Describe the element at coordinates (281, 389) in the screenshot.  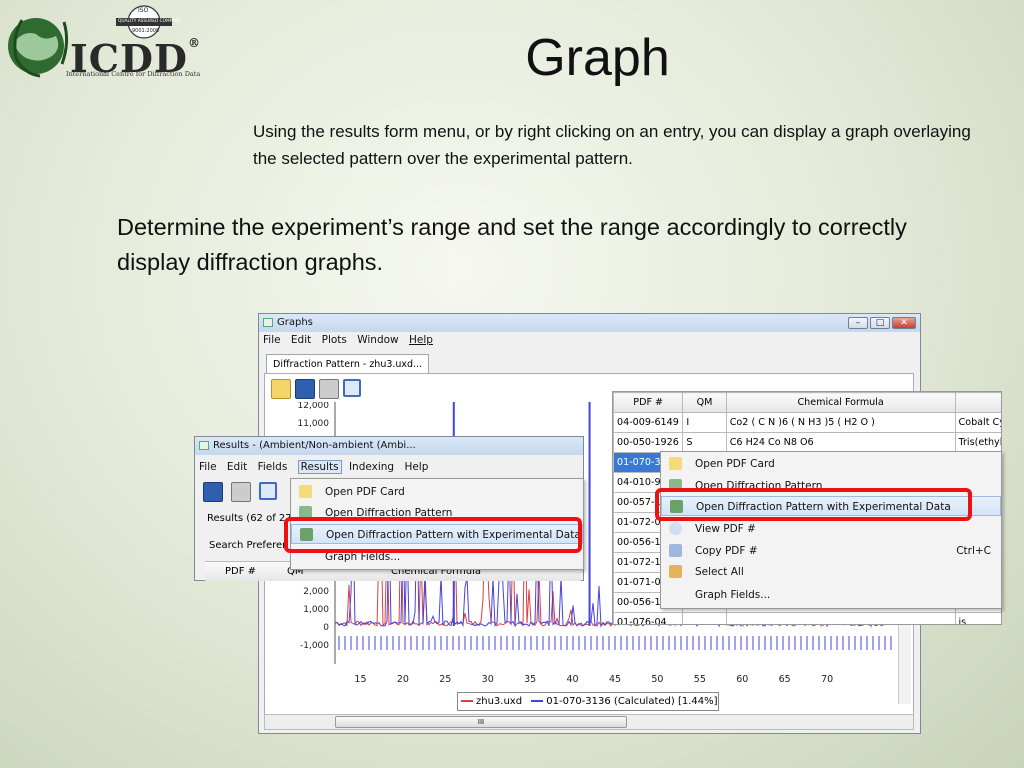
I see `folder-open-icon` at that location.